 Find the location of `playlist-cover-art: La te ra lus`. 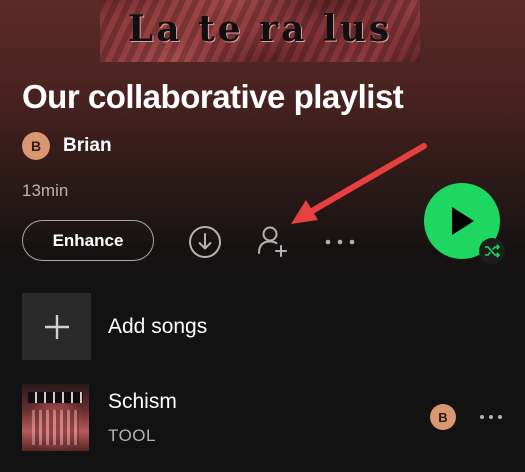

playlist-cover-art: La te ra lus is located at coordinates (260, 31).